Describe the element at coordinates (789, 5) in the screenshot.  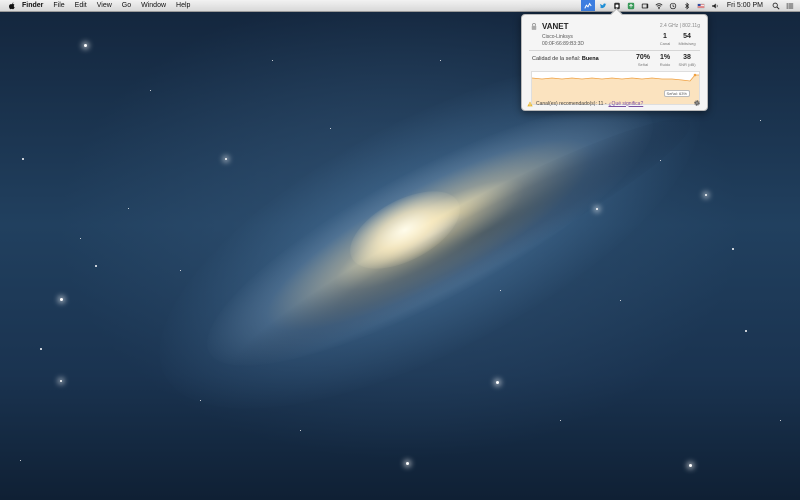
I see `notification-center-icon` at that location.